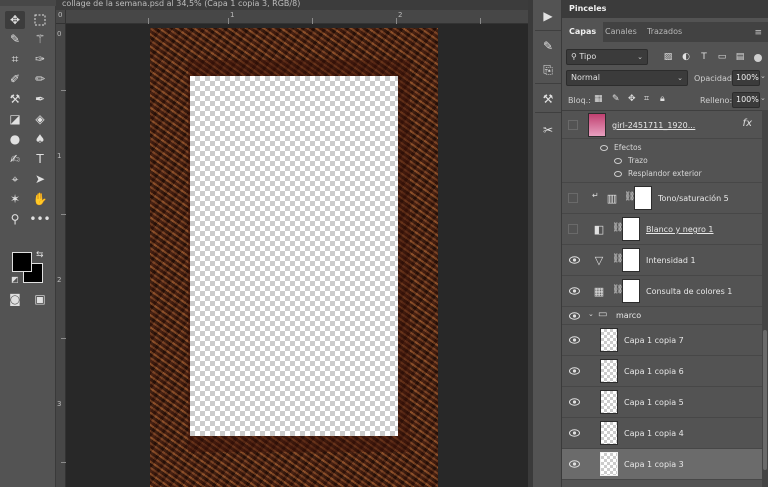 Image resolution: width=768 pixels, height=487 pixels. Describe the element at coordinates (662, 125) in the screenshot. I see `layer-row: girl-2451711_1920... fx` at that location.